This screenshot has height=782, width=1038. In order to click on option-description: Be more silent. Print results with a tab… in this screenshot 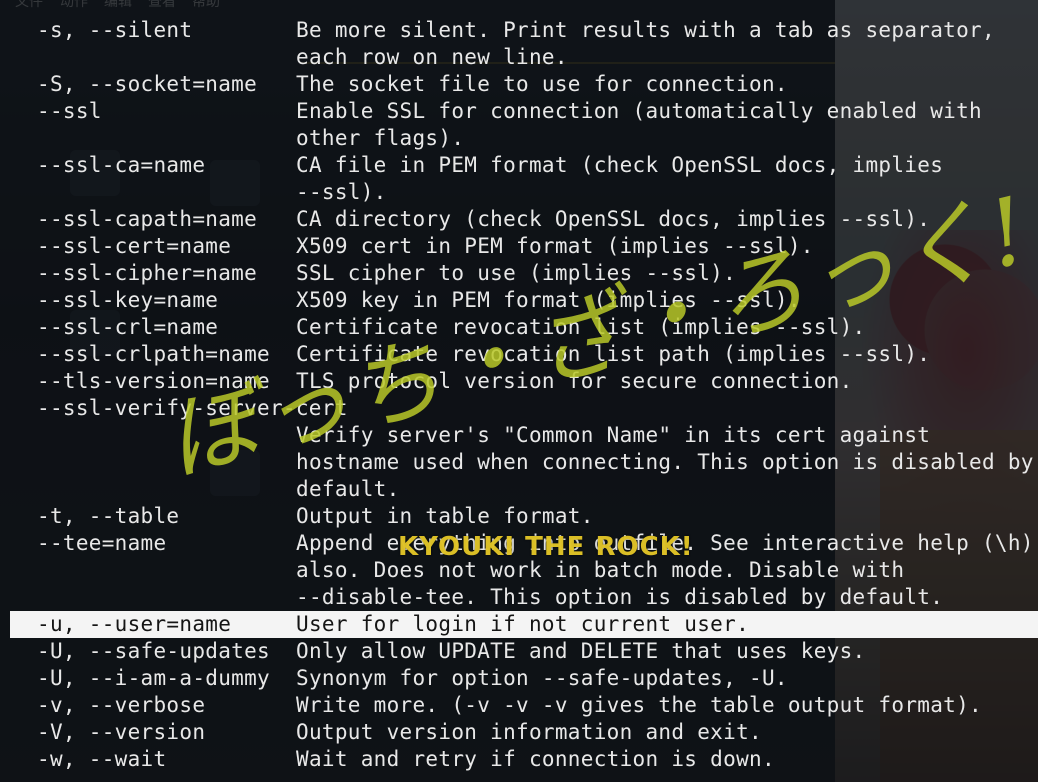, I will do `click(645, 30)`.